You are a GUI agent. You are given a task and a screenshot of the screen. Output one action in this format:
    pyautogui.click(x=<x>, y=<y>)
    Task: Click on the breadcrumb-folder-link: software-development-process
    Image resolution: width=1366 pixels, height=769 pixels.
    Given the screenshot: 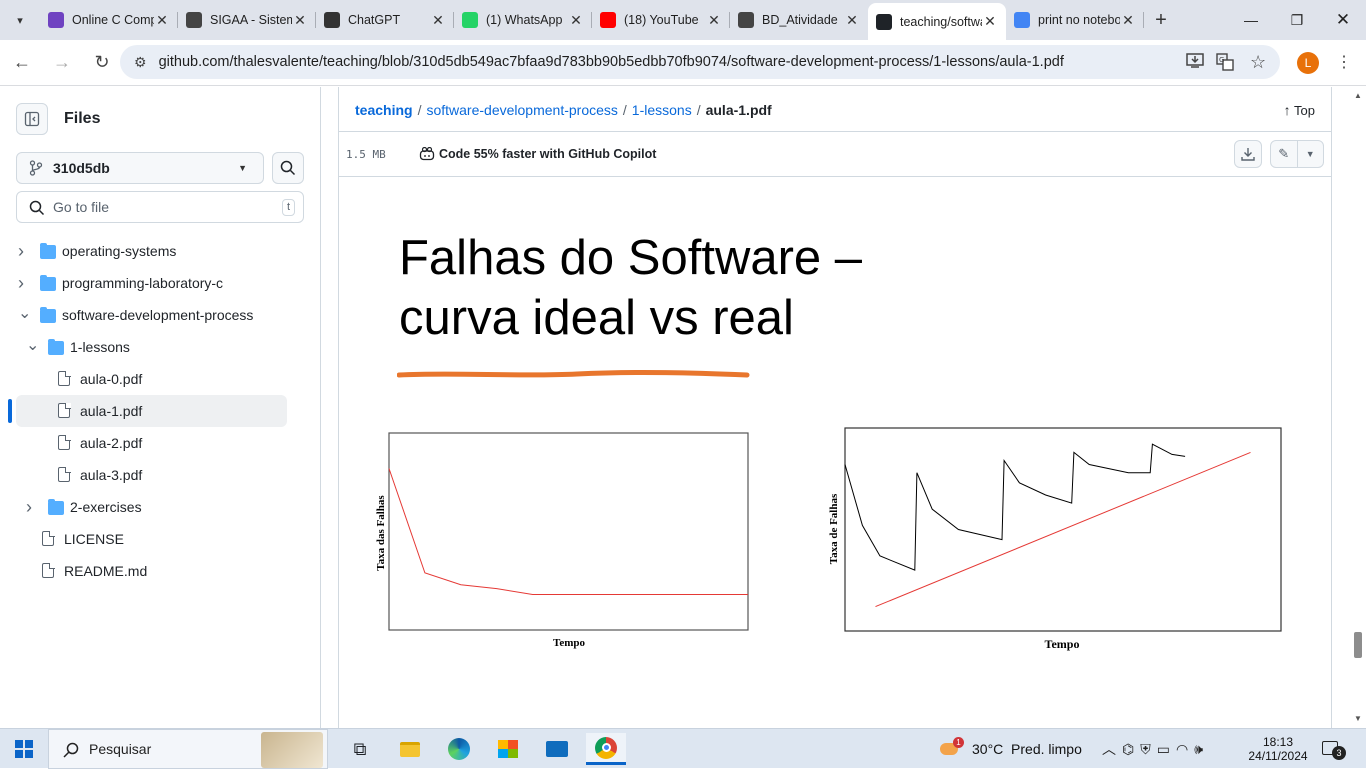 What is the action you would take?
    pyautogui.click(x=521, y=110)
    